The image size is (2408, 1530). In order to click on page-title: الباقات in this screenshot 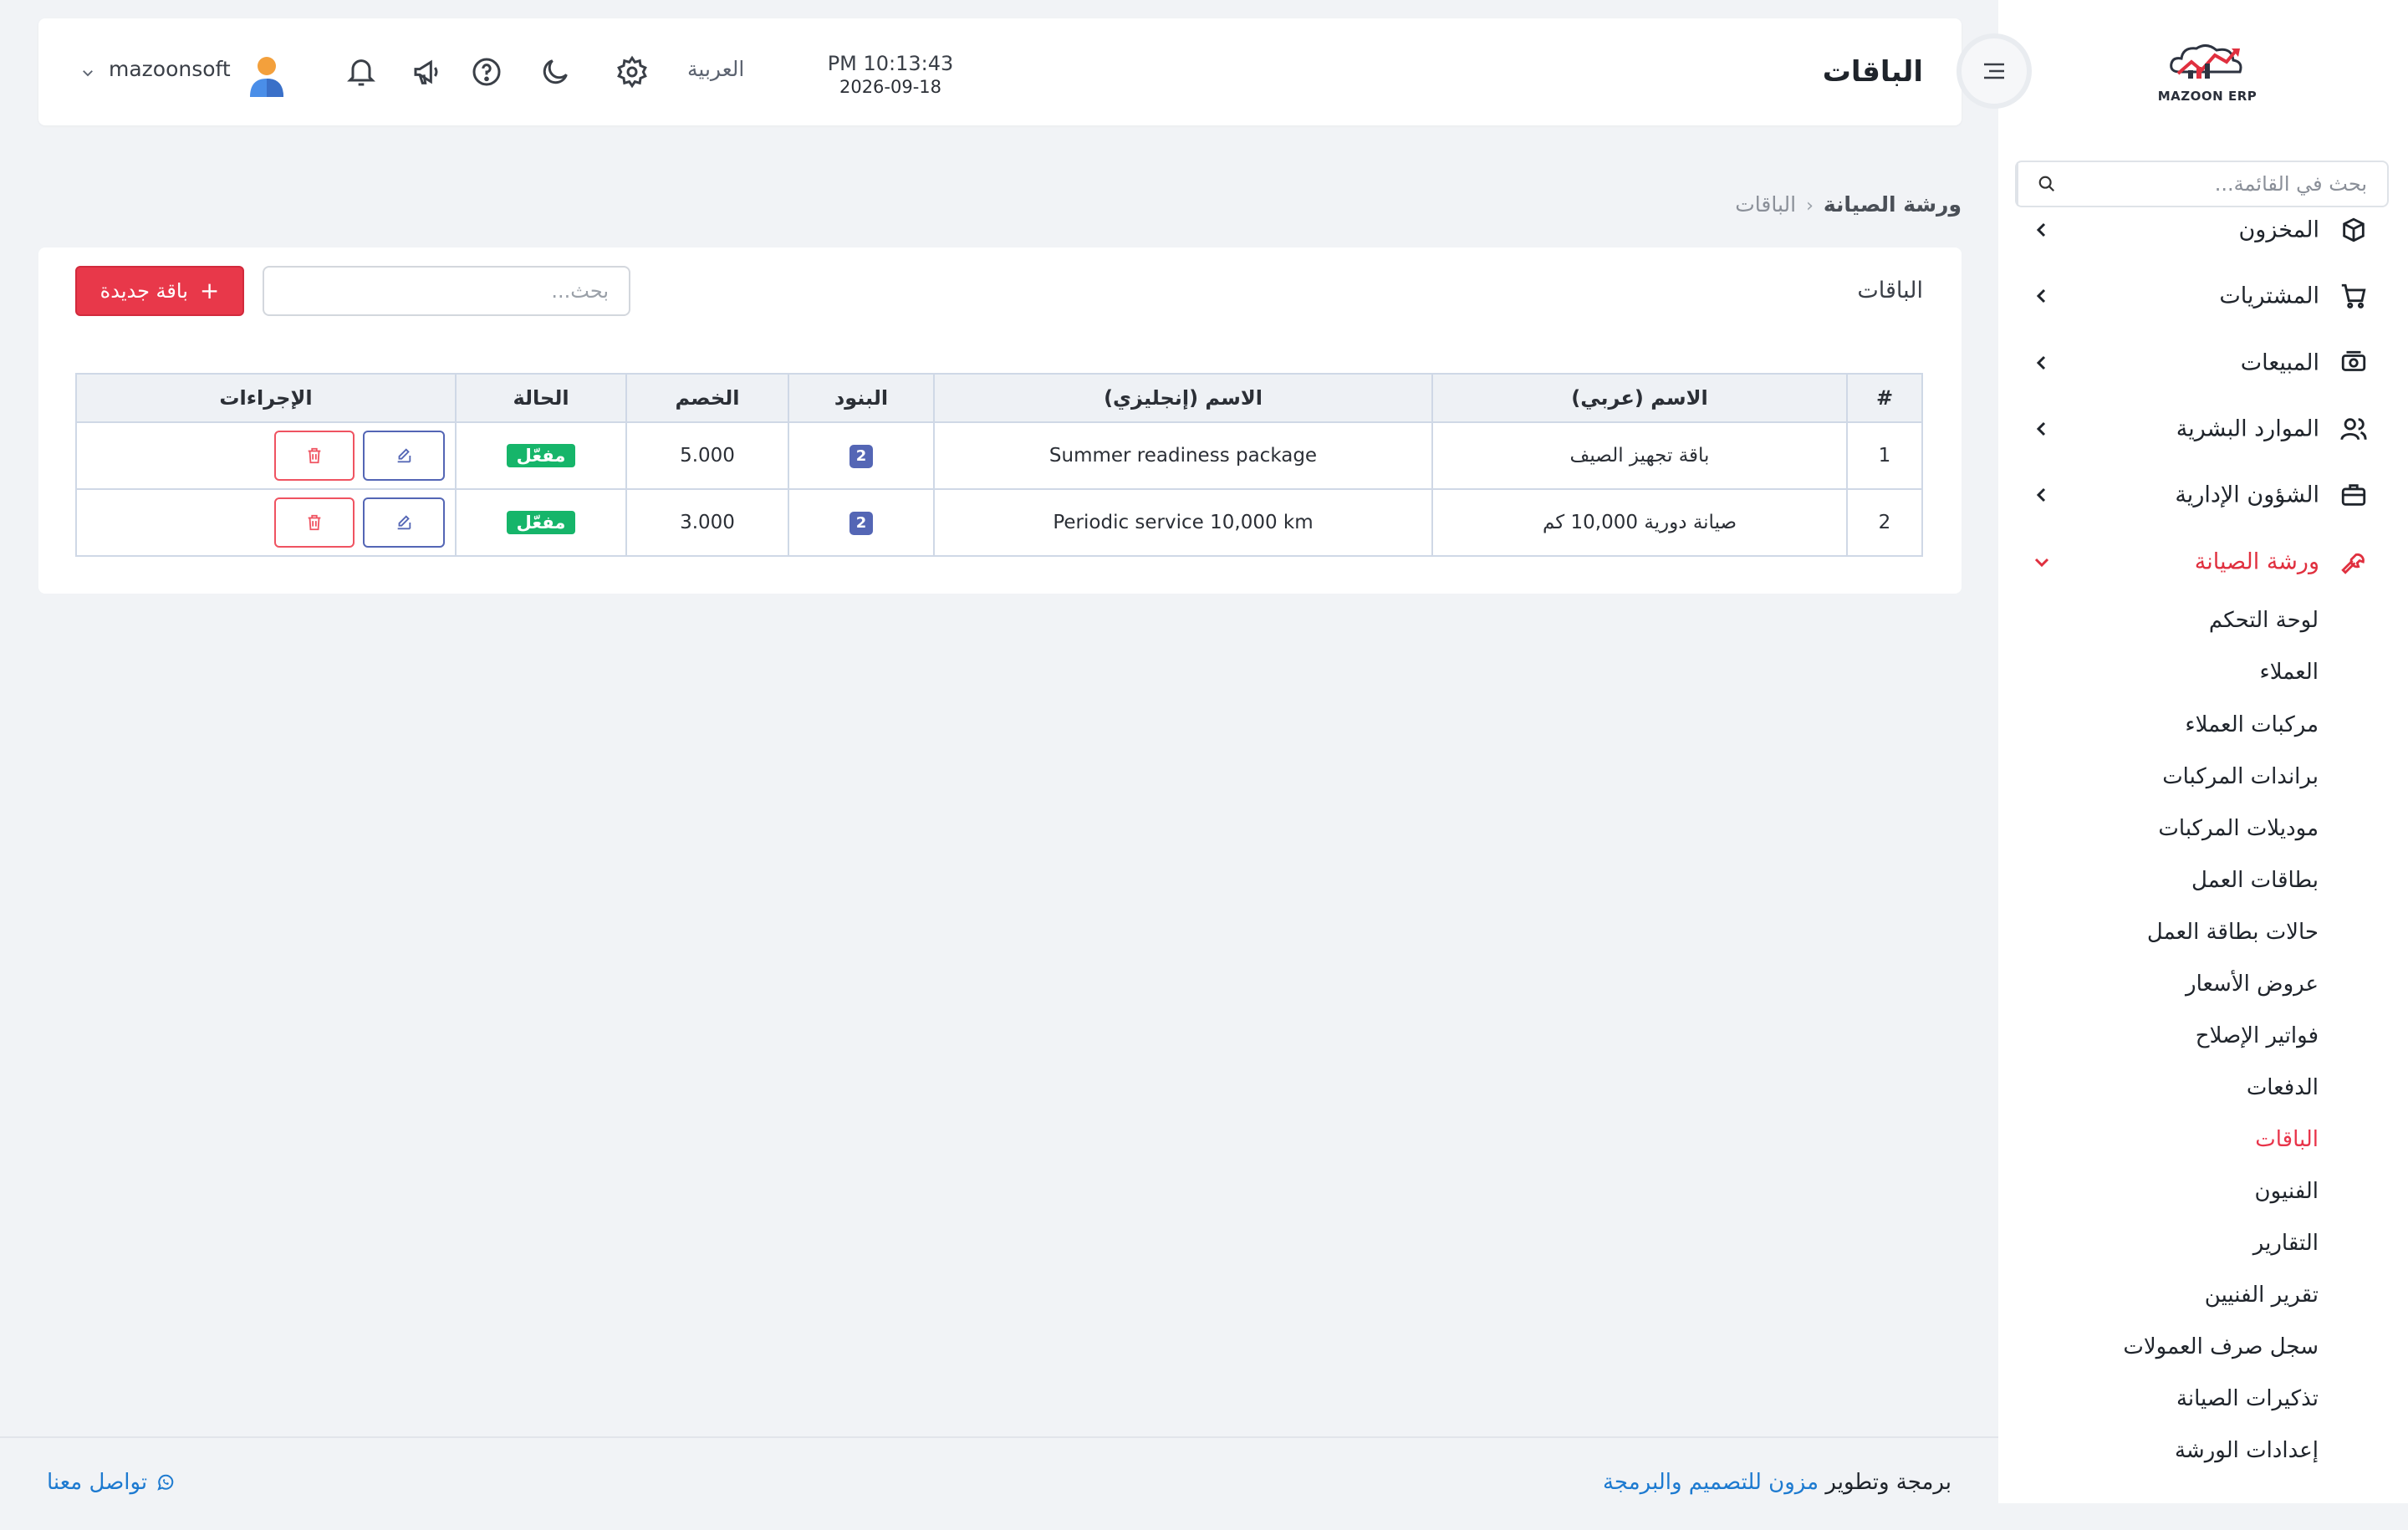, I will do `click(1873, 72)`.